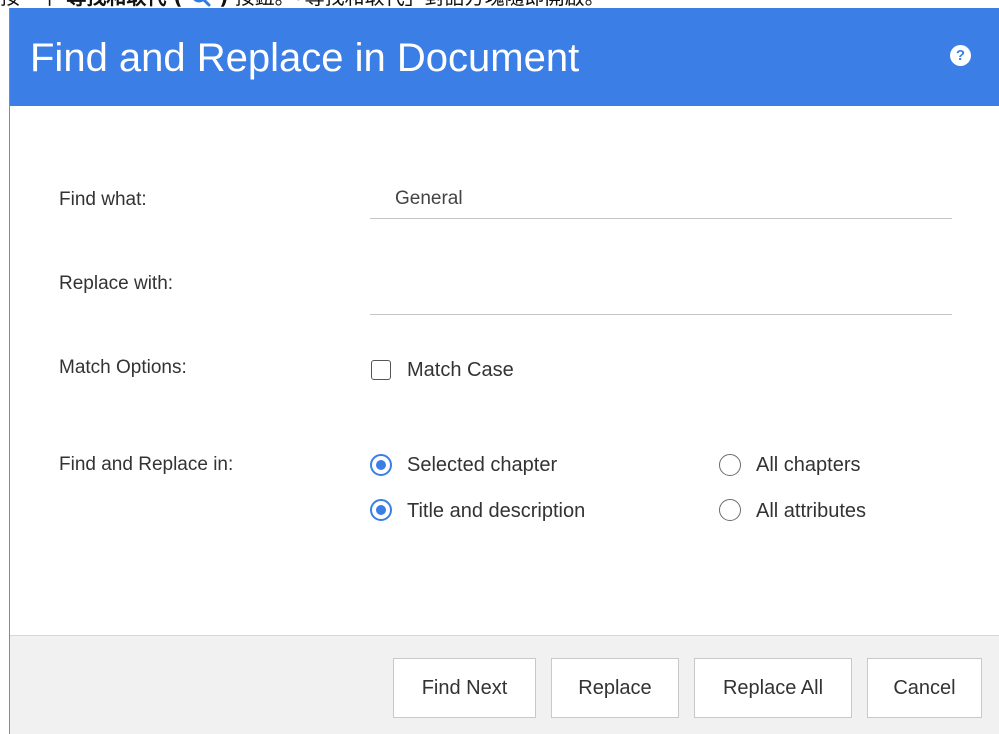  What do you see at coordinates (123, 367) in the screenshot?
I see `match-options-label: Match Options:` at bounding box center [123, 367].